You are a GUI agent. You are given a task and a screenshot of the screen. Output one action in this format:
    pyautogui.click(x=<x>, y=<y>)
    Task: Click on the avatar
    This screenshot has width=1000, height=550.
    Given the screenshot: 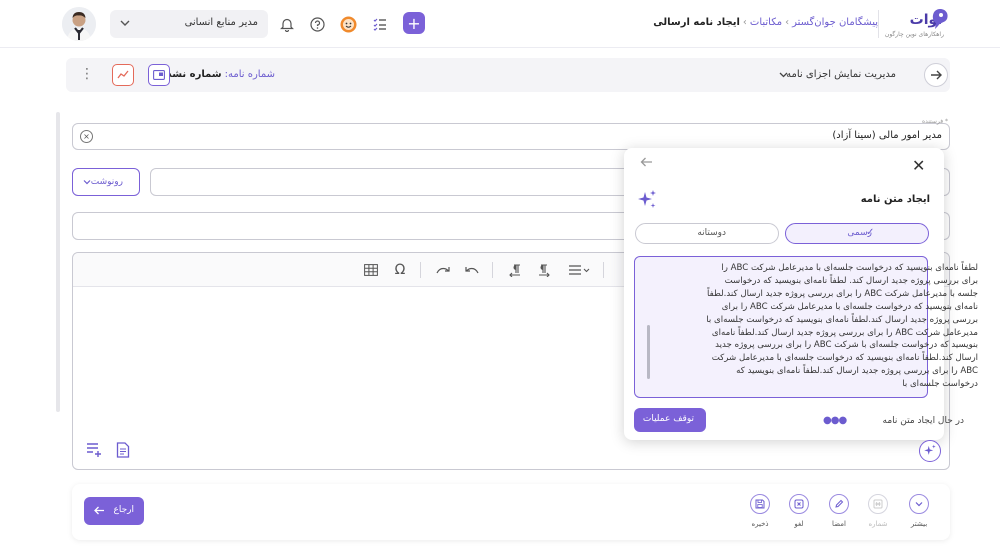 What is the action you would take?
    pyautogui.click(x=79, y=24)
    